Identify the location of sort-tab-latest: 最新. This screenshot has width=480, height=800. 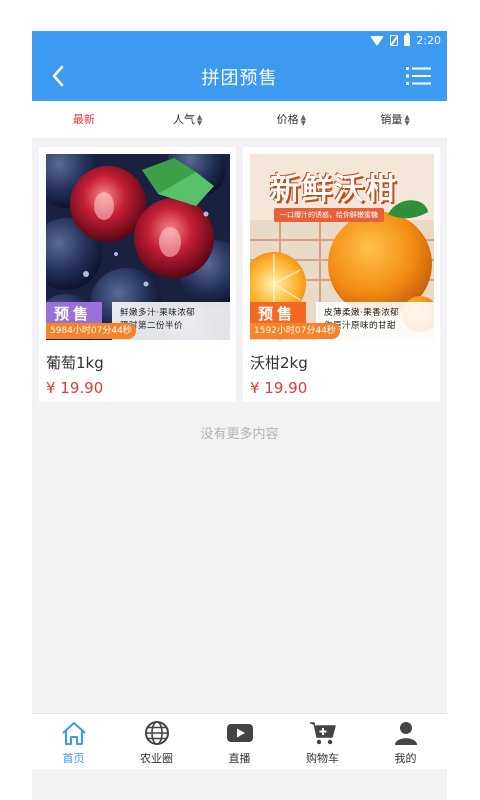
(84, 119).